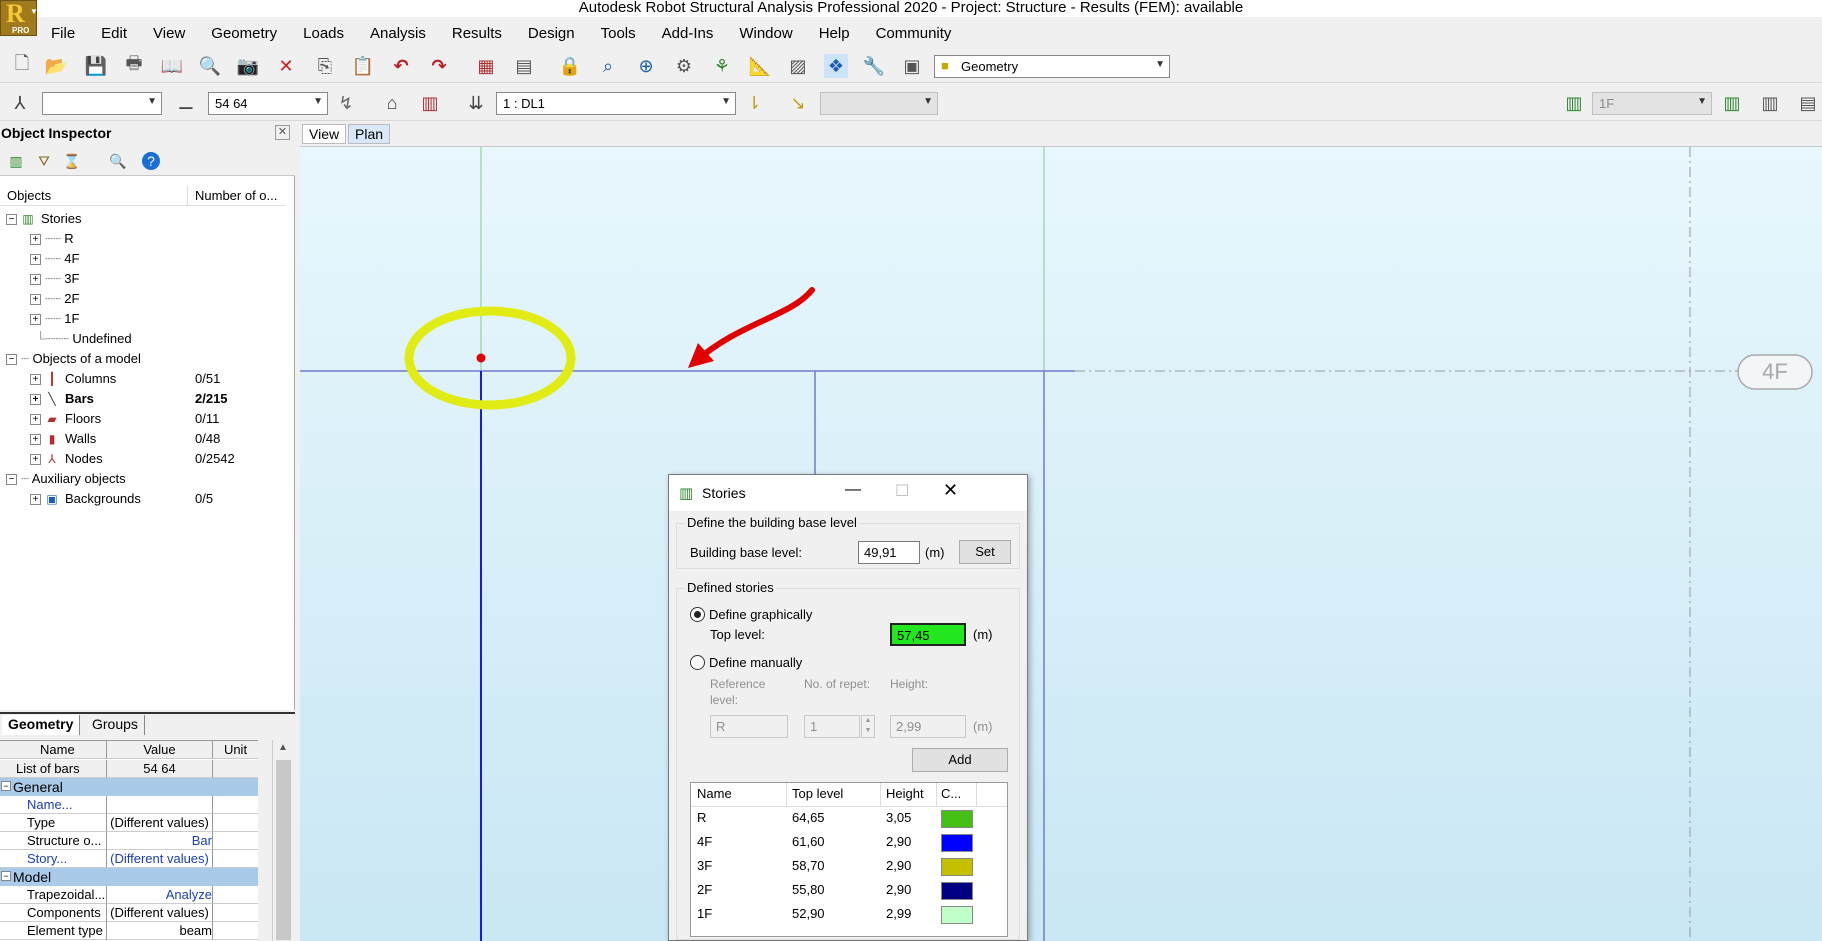 The width and height of the screenshot is (1822, 941). Describe the element at coordinates (476, 103) in the screenshot. I see `load-case-icon: ⇊` at that location.